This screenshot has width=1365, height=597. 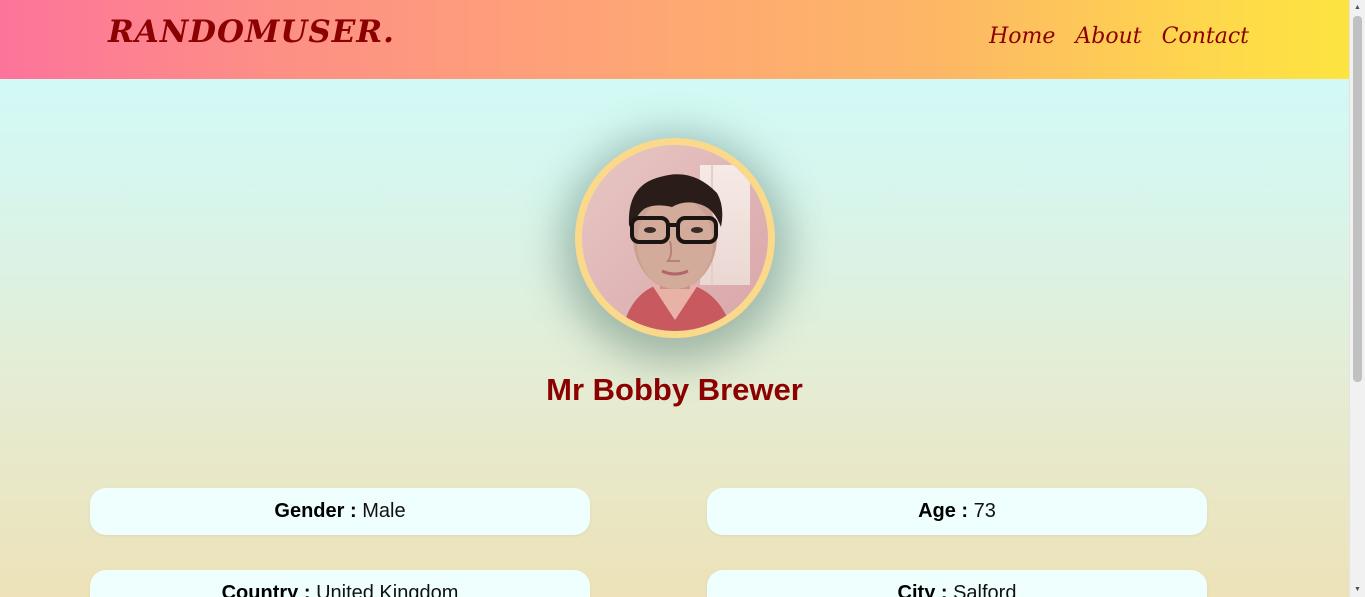 What do you see at coordinates (266, 589) in the screenshot?
I see `country-label: Country :` at bounding box center [266, 589].